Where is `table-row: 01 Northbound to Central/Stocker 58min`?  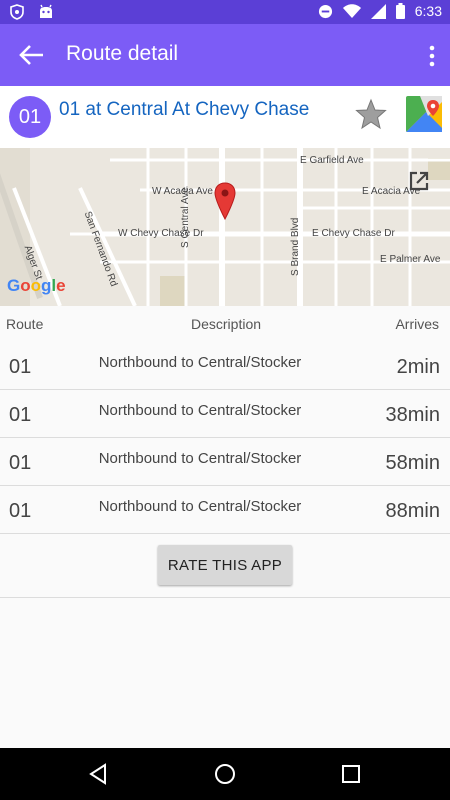 table-row: 01 Northbound to Central/Stocker 58min is located at coordinates (225, 462).